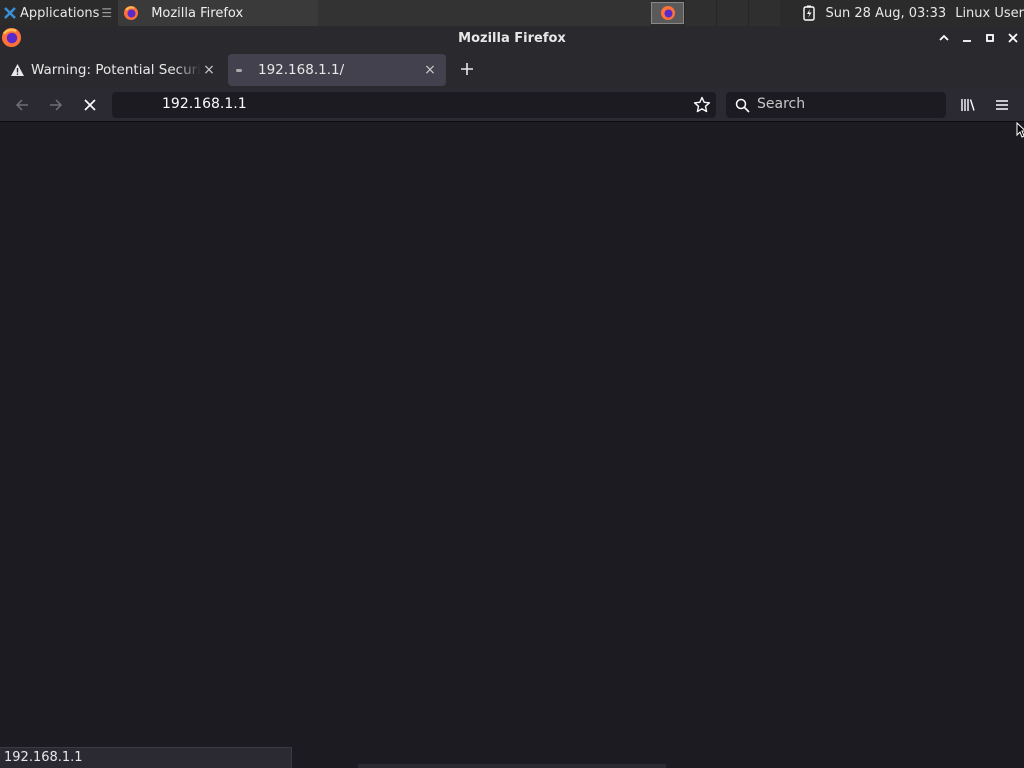 The image size is (1024, 768). I want to click on library-button, so click(968, 105).